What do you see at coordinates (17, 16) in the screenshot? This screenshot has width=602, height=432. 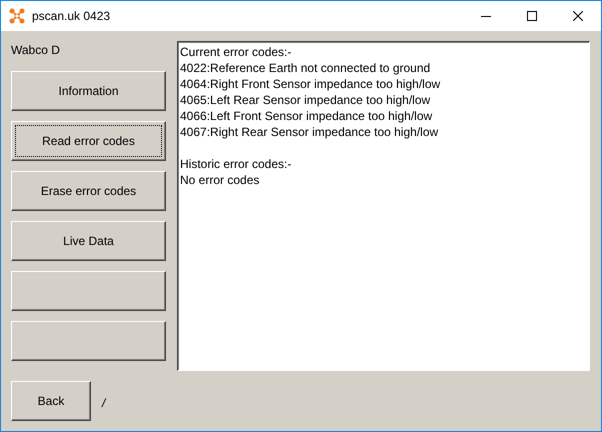 I see `app-logo-icon` at bounding box center [17, 16].